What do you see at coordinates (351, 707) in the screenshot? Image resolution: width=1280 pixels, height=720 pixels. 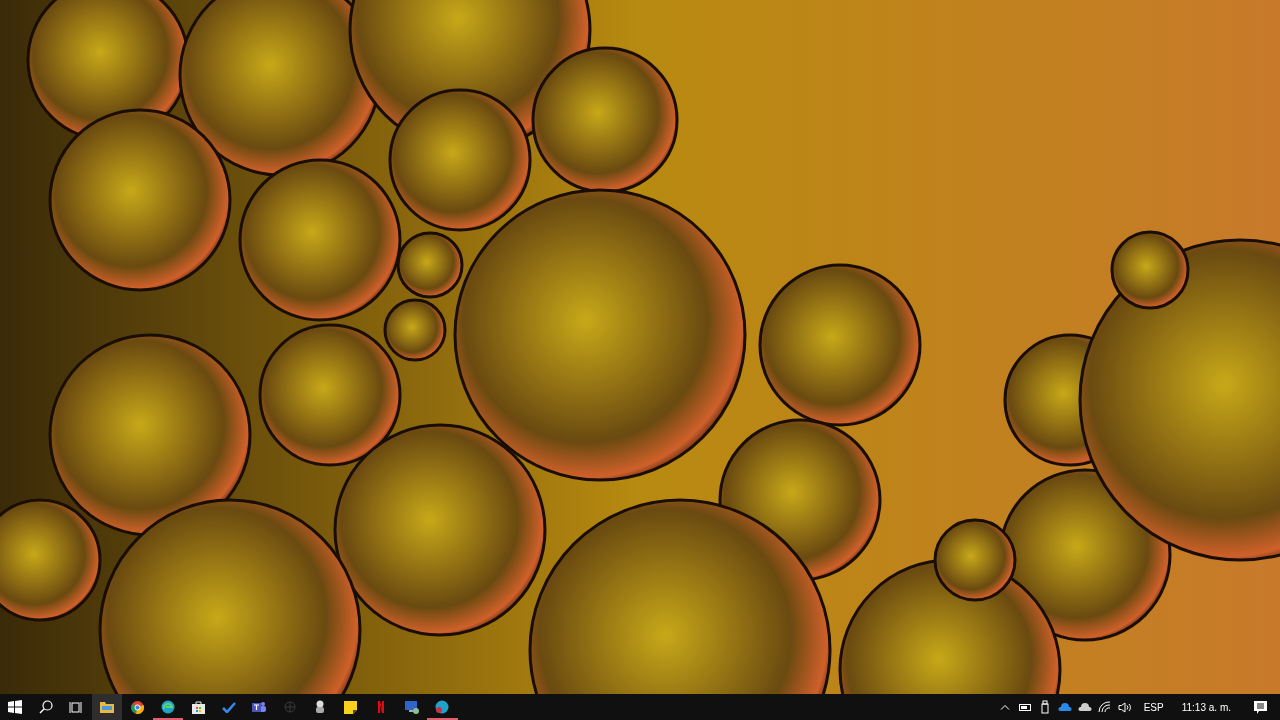 I see `sticky-note-icon` at bounding box center [351, 707].